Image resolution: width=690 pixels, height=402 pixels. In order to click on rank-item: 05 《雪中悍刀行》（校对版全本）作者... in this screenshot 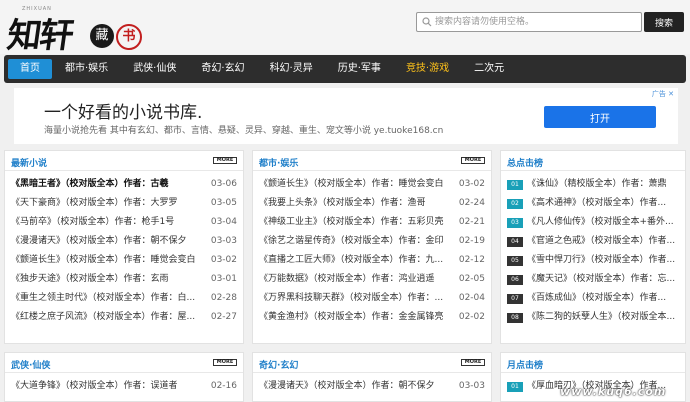, I will do `click(593, 260)`.